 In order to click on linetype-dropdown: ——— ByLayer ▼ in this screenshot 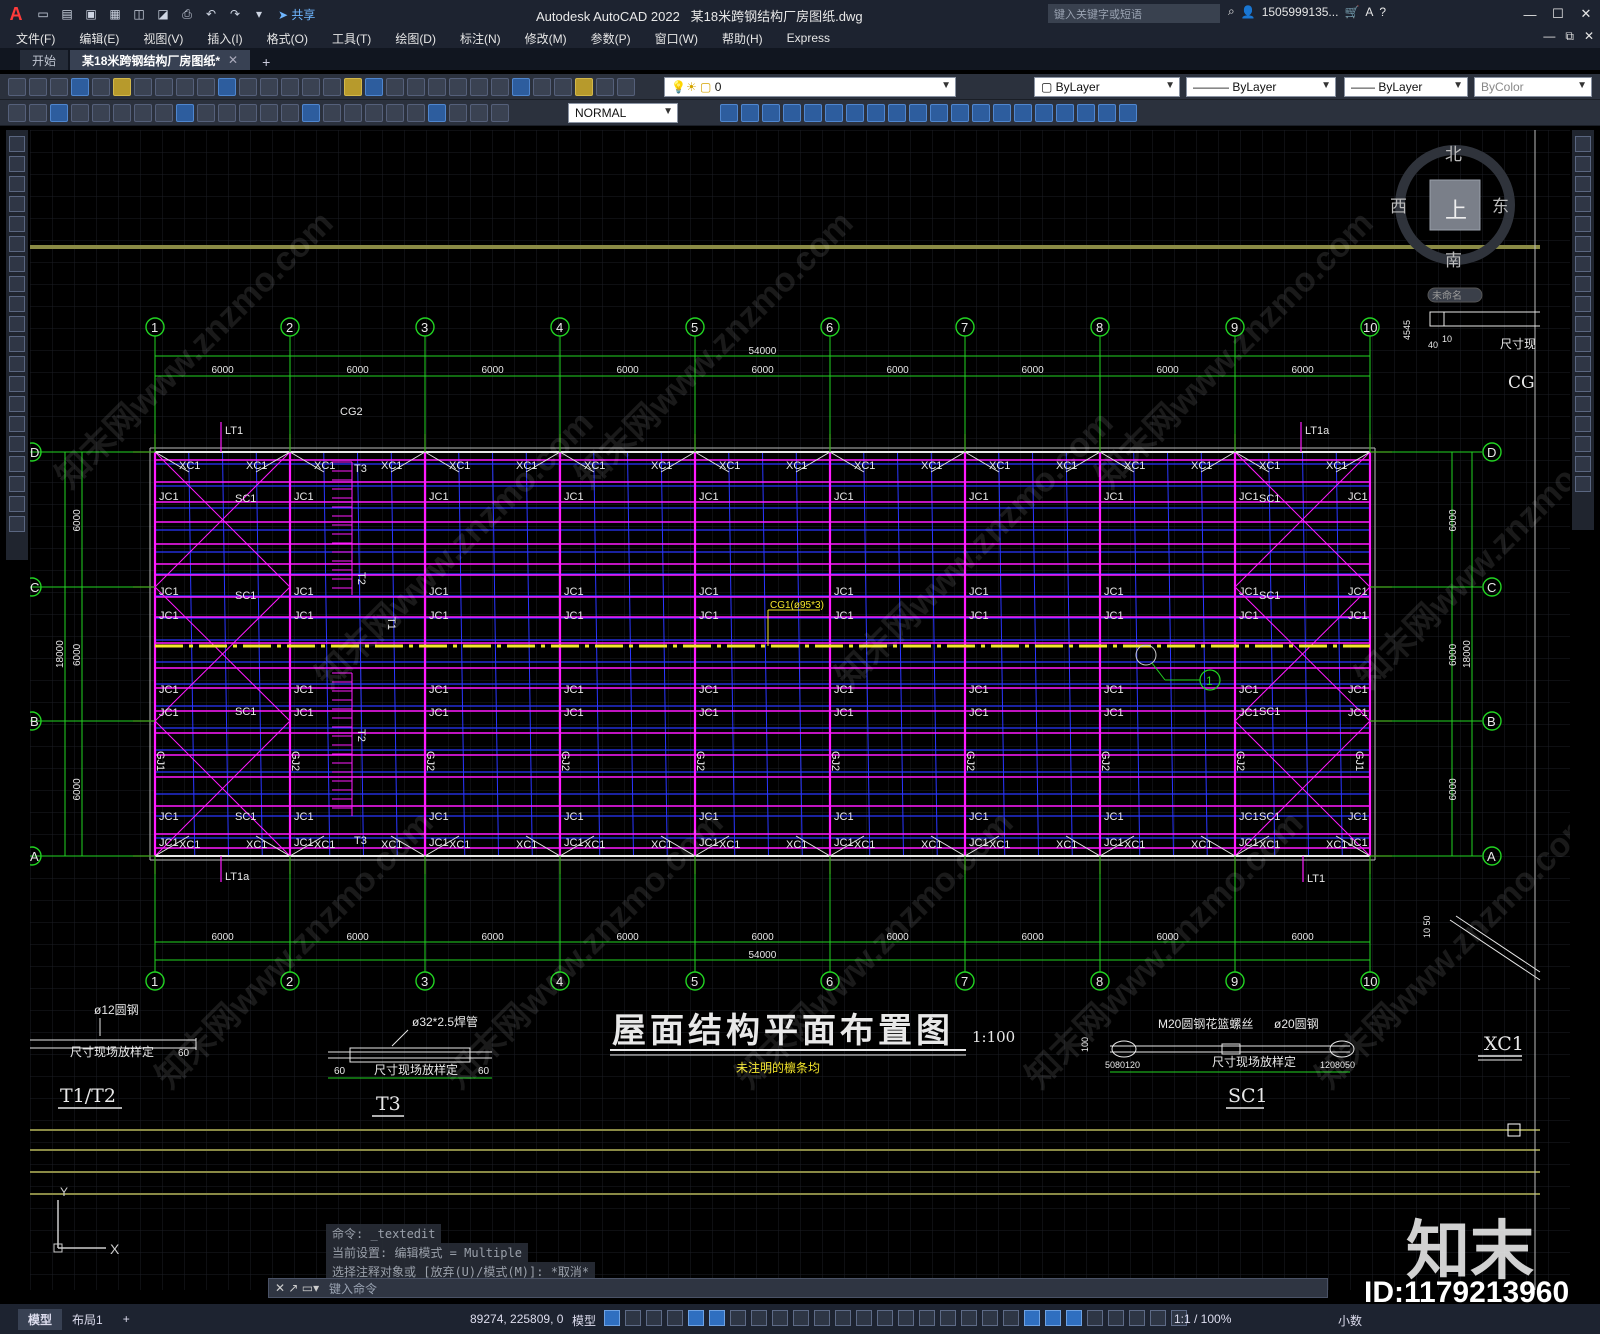, I will do `click(1261, 87)`.